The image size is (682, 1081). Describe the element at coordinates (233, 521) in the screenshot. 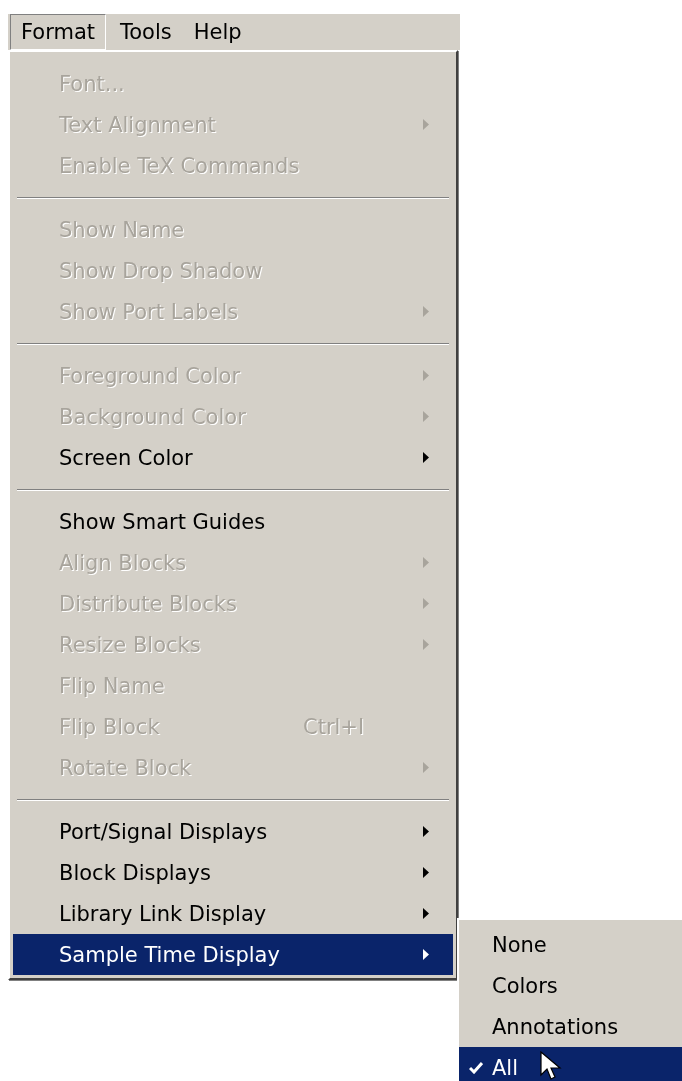

I see `menu-item: Show Smart Guides` at that location.